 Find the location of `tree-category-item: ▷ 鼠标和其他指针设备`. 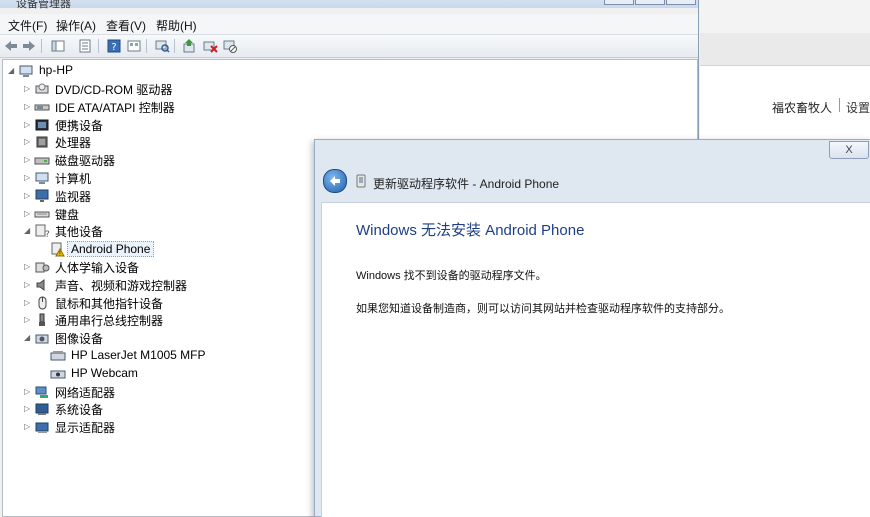

tree-category-item: ▷ 鼠标和其他指针设备 is located at coordinates (154, 303).